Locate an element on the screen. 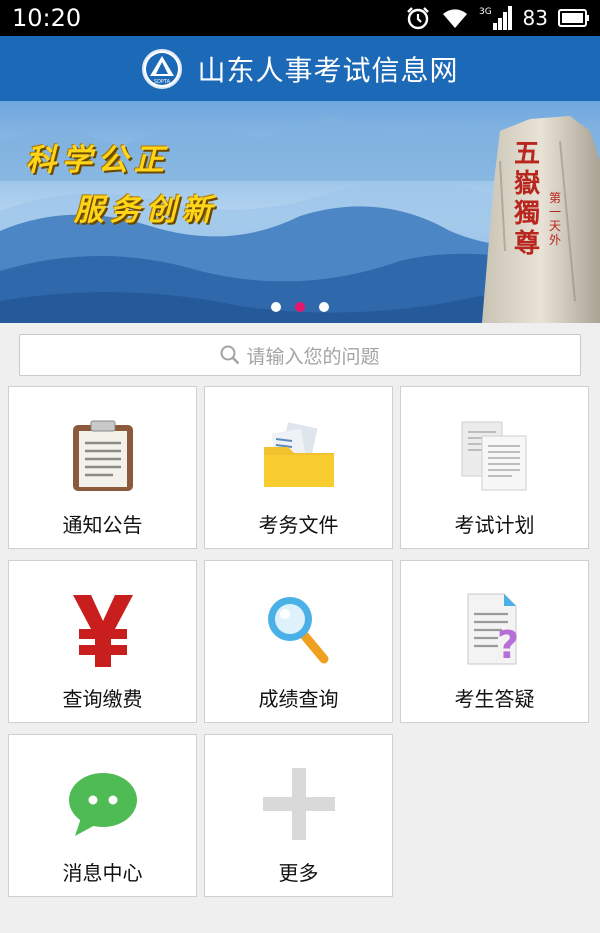  rock-small-char: 一 is located at coordinates (554, 212).